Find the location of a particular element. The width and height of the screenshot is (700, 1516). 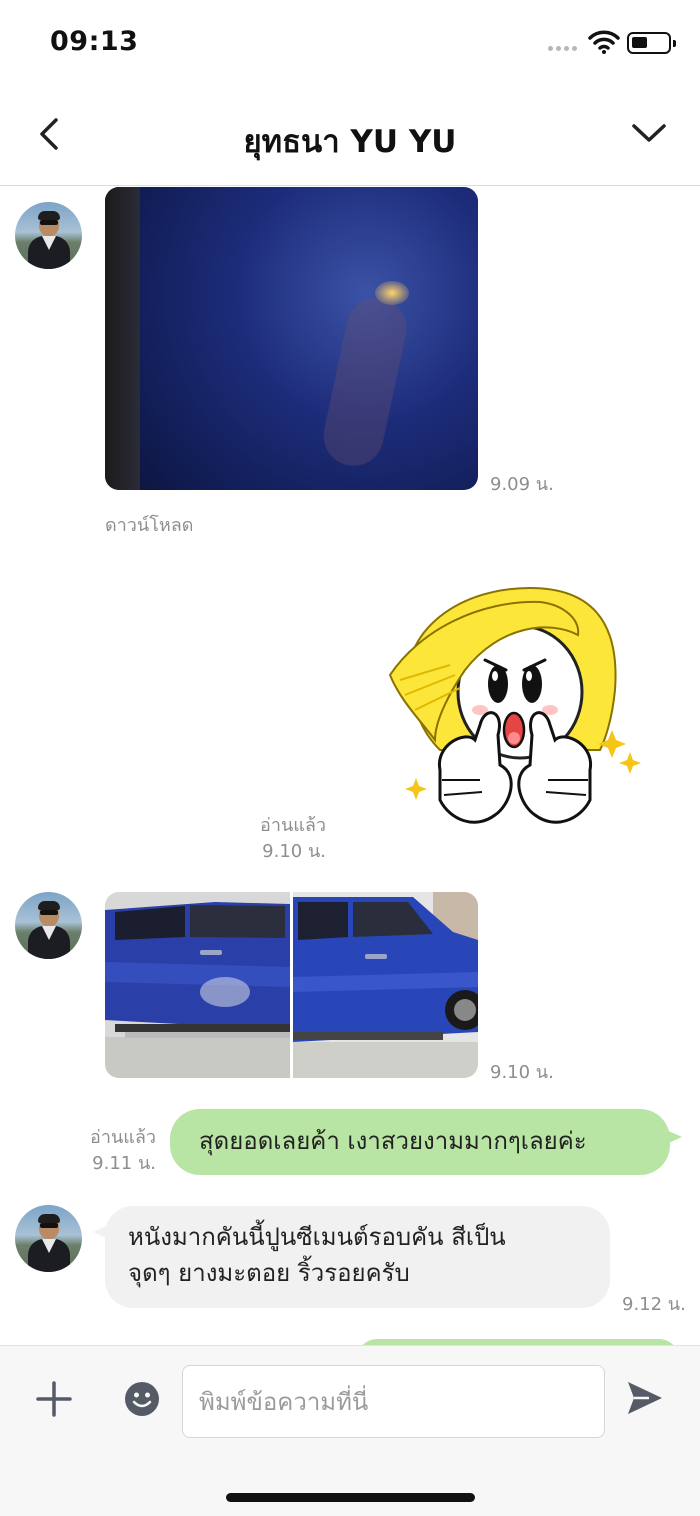

plus-icon is located at coordinates (54, 1399).